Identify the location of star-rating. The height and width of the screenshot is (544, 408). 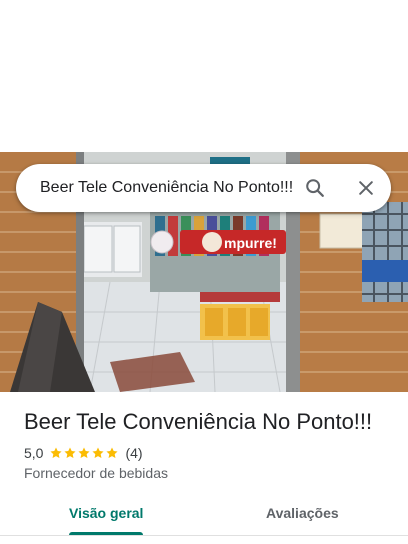
(84, 453).